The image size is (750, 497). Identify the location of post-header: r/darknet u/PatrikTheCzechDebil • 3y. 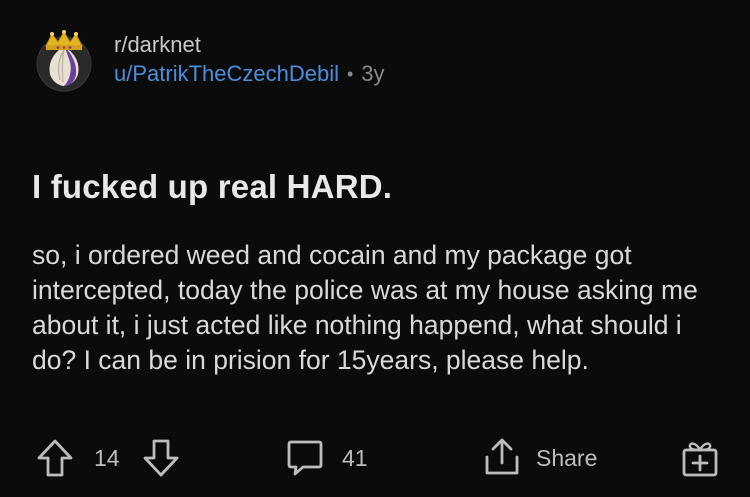
(208, 60).